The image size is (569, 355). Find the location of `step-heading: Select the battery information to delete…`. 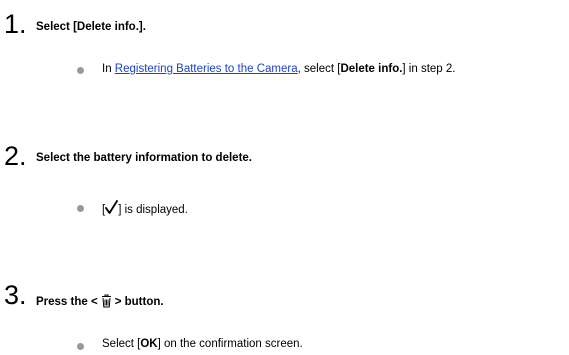

step-heading: Select the battery information to delete… is located at coordinates (144, 158).